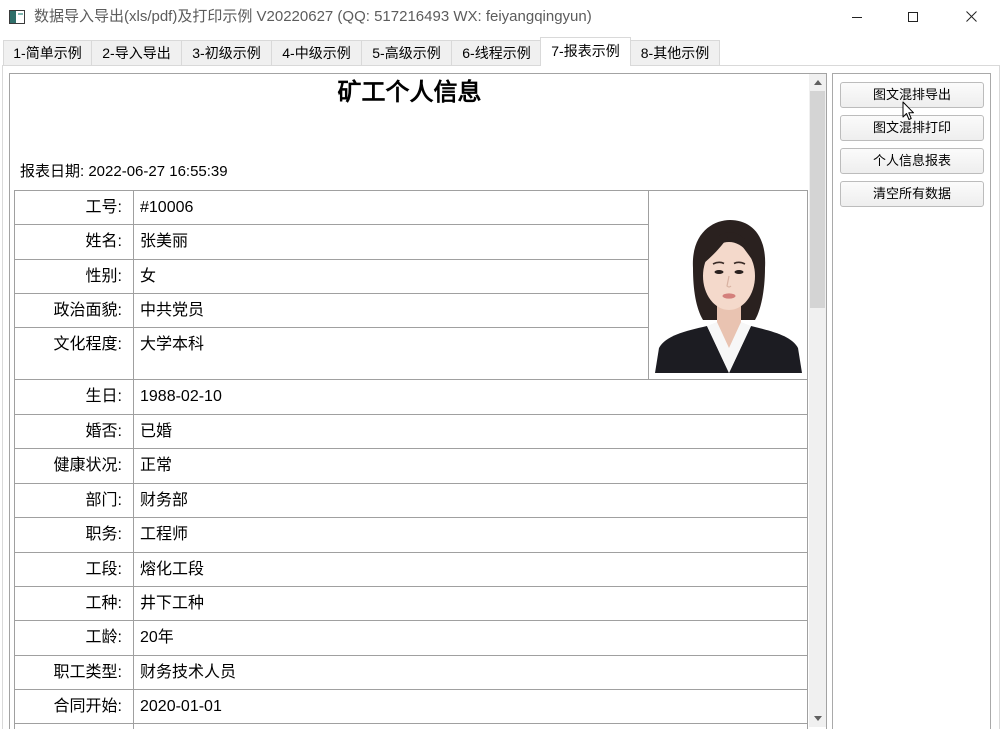 Image resolution: width=1000 pixels, height=729 pixels. Describe the element at coordinates (470, 569) in the screenshot. I see `work-section-value: 熔化工段` at that location.